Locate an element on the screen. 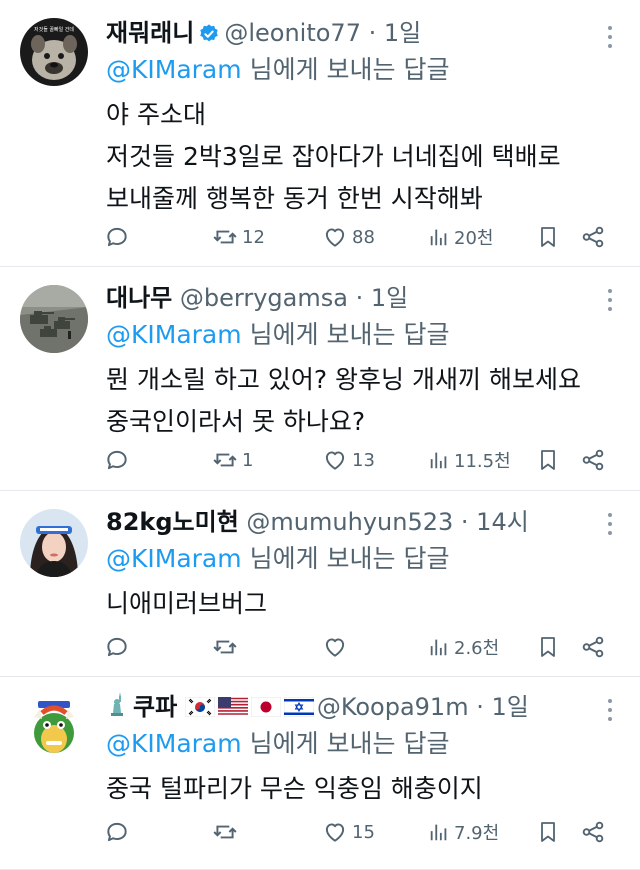 This screenshot has width=640, height=870. like-count: 88 is located at coordinates (363, 237).